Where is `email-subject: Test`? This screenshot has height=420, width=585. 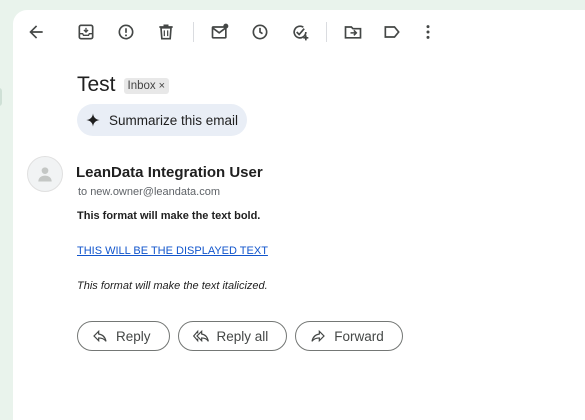
email-subject: Test is located at coordinates (96, 84).